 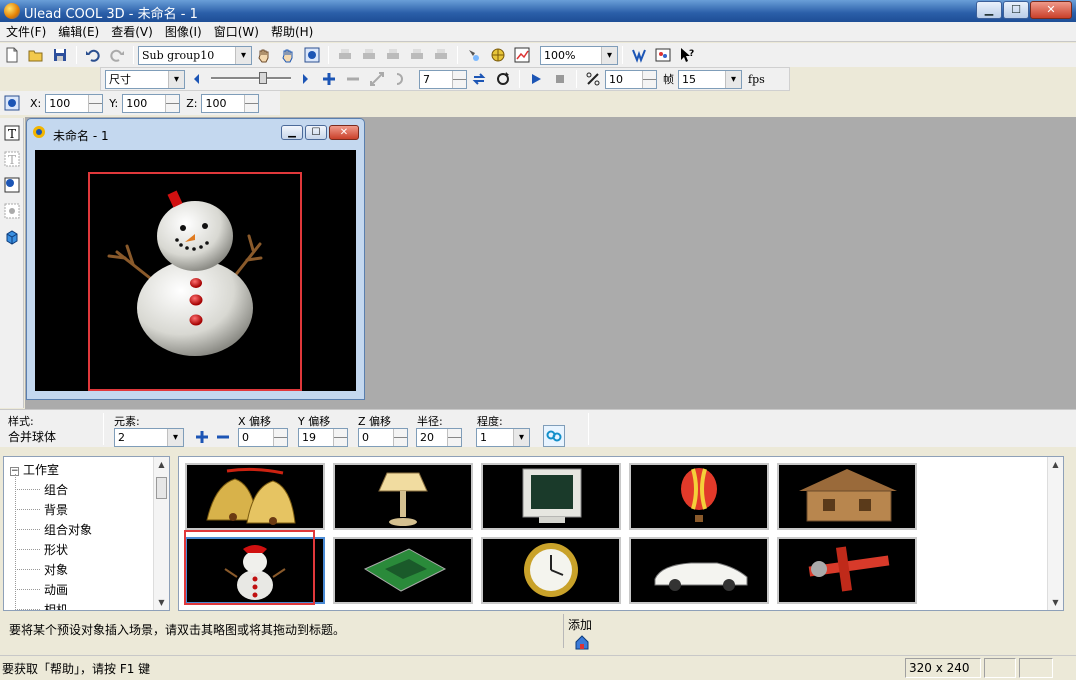 I want to click on y-label: Y:, so click(x=114, y=103).